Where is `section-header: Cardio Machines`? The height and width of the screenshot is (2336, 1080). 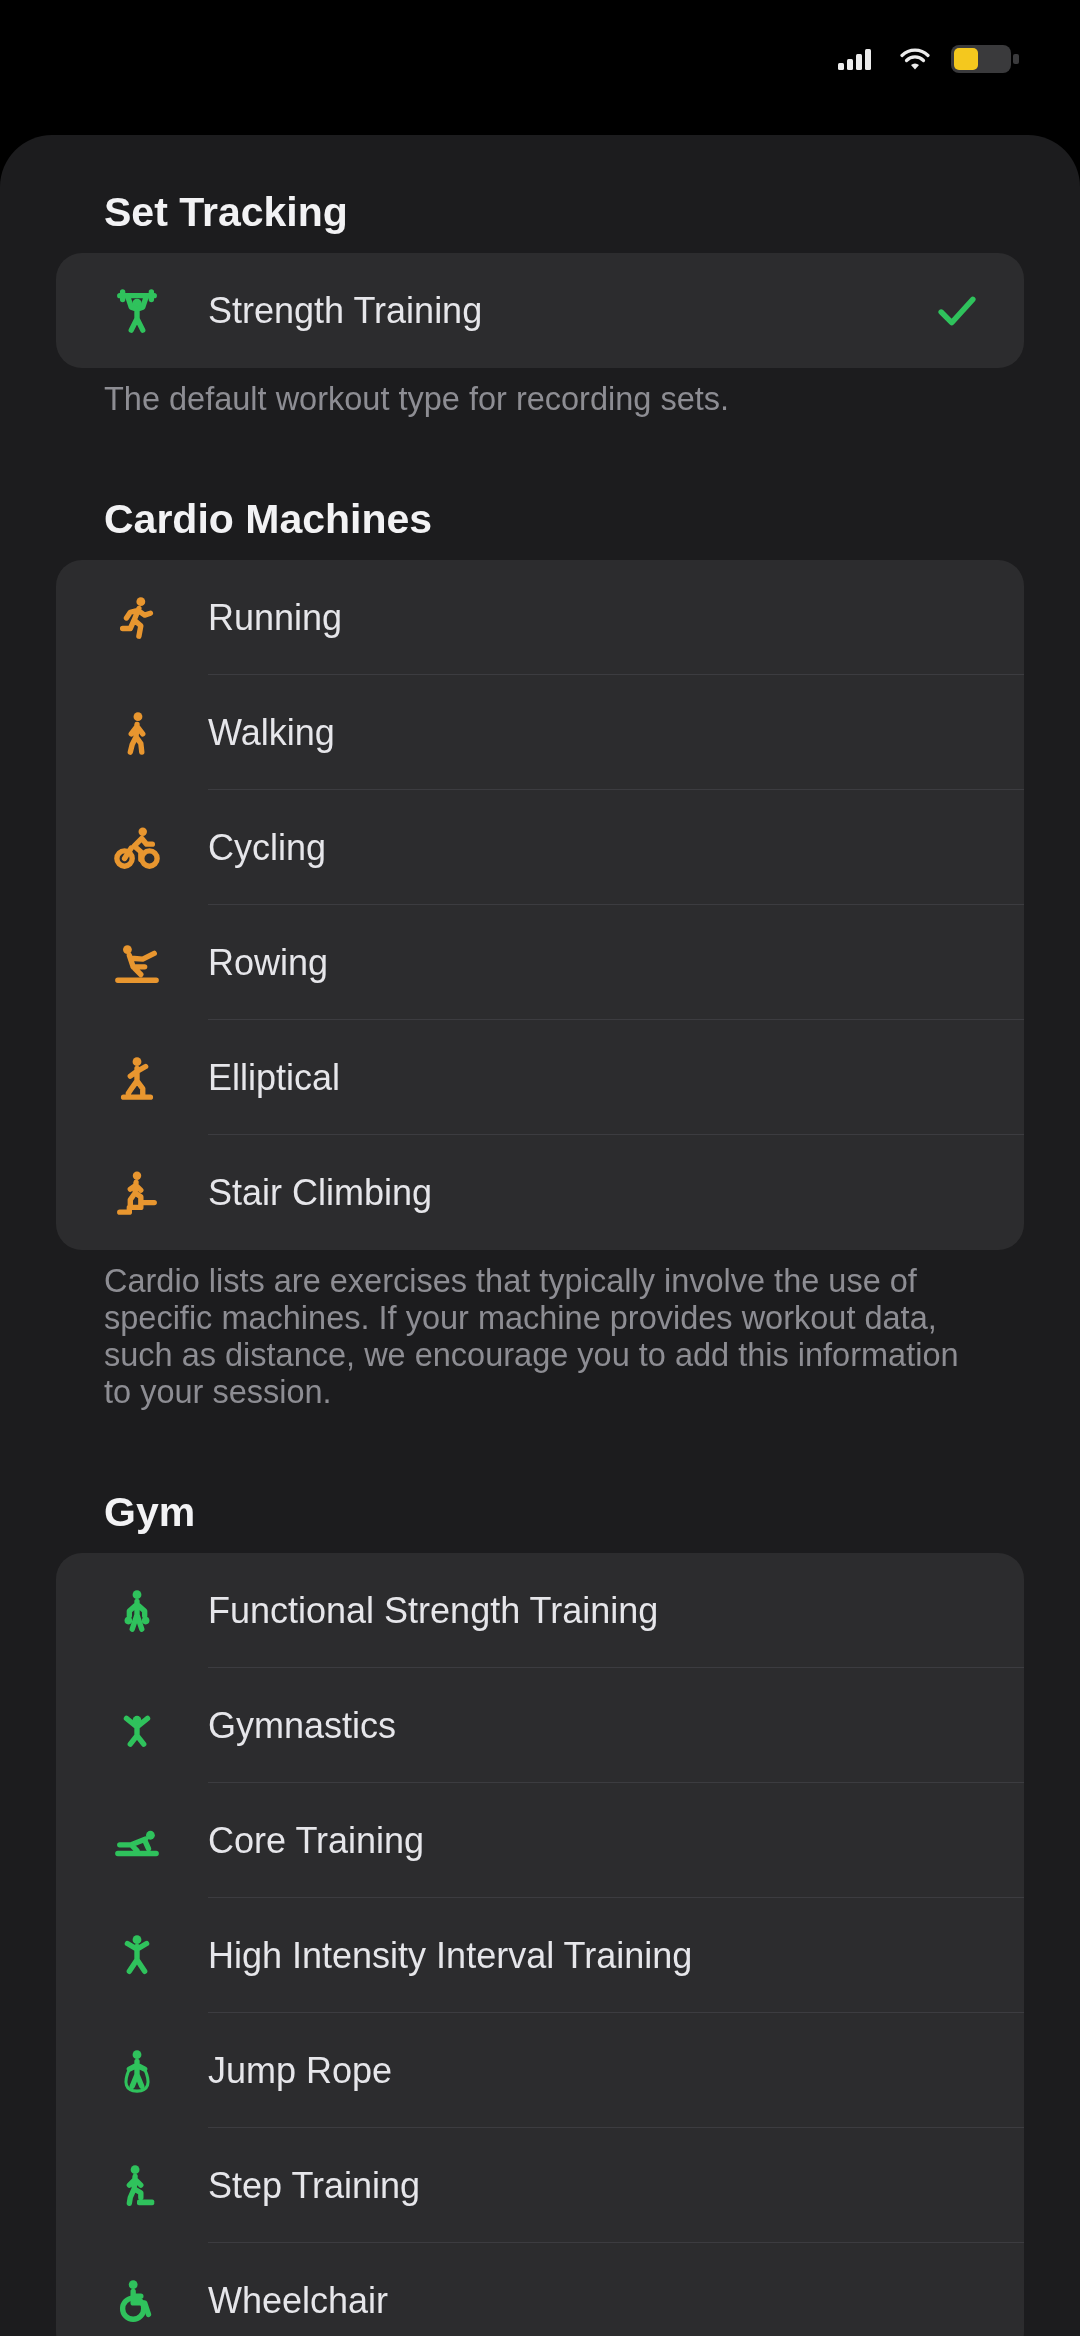
section-header: Cardio Machines is located at coordinates (268, 519).